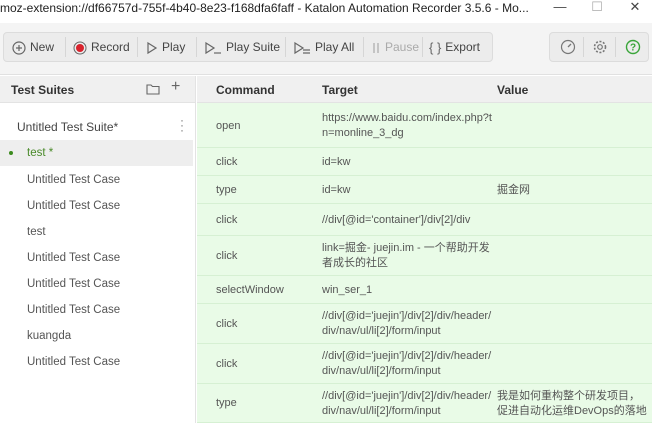 The image size is (652, 423). I want to click on table-header: Command Target Value, so click(424, 89).